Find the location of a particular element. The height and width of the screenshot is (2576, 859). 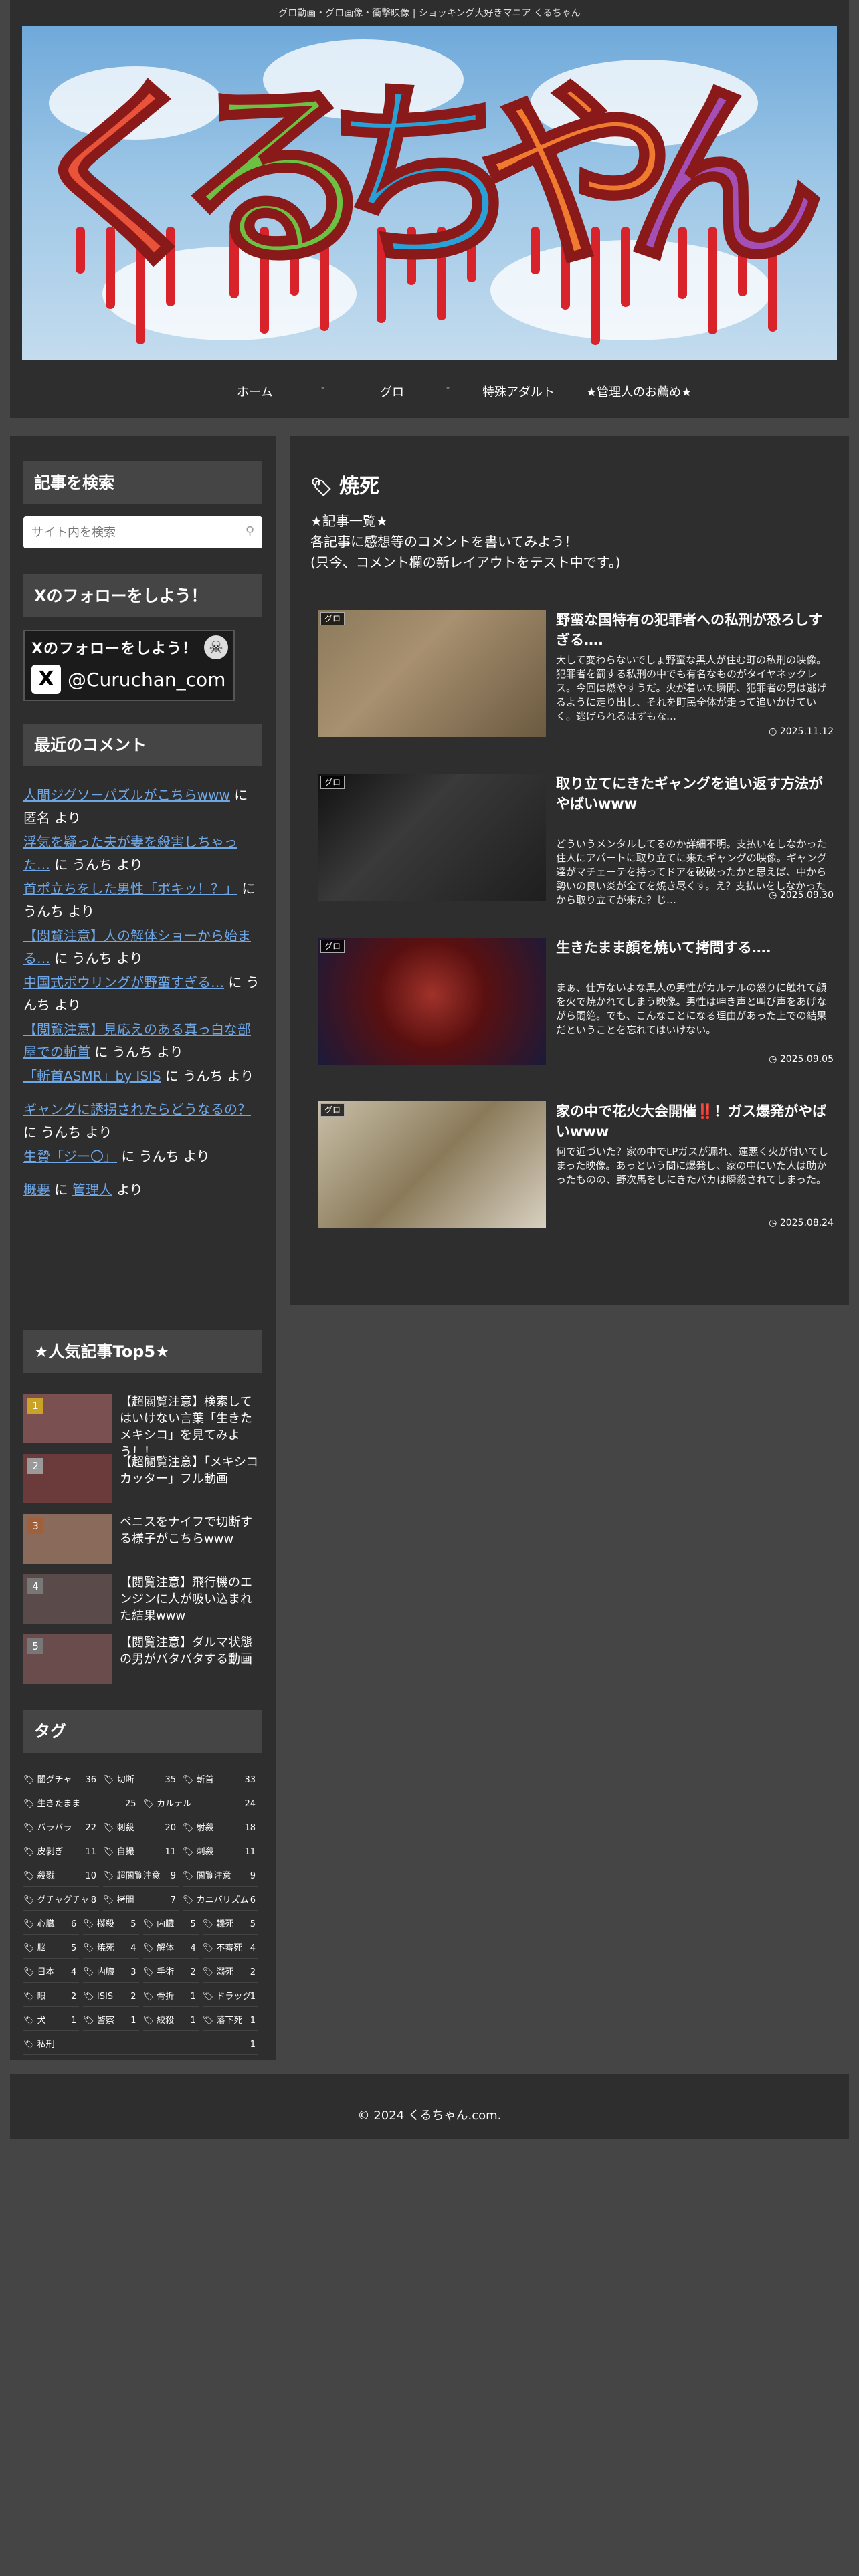

popular-post-item: 4 【閲覧注意】飛行機のエンジンに人が吸い込まれた結果www is located at coordinates (142, 1601).